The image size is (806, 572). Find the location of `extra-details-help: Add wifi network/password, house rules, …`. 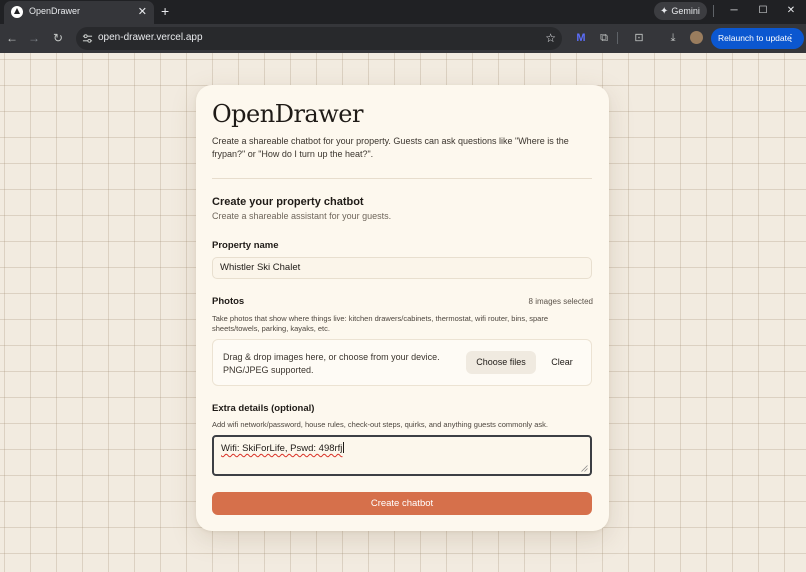

extra-details-help: Add wifi network/password, house rules, … is located at coordinates (380, 424).